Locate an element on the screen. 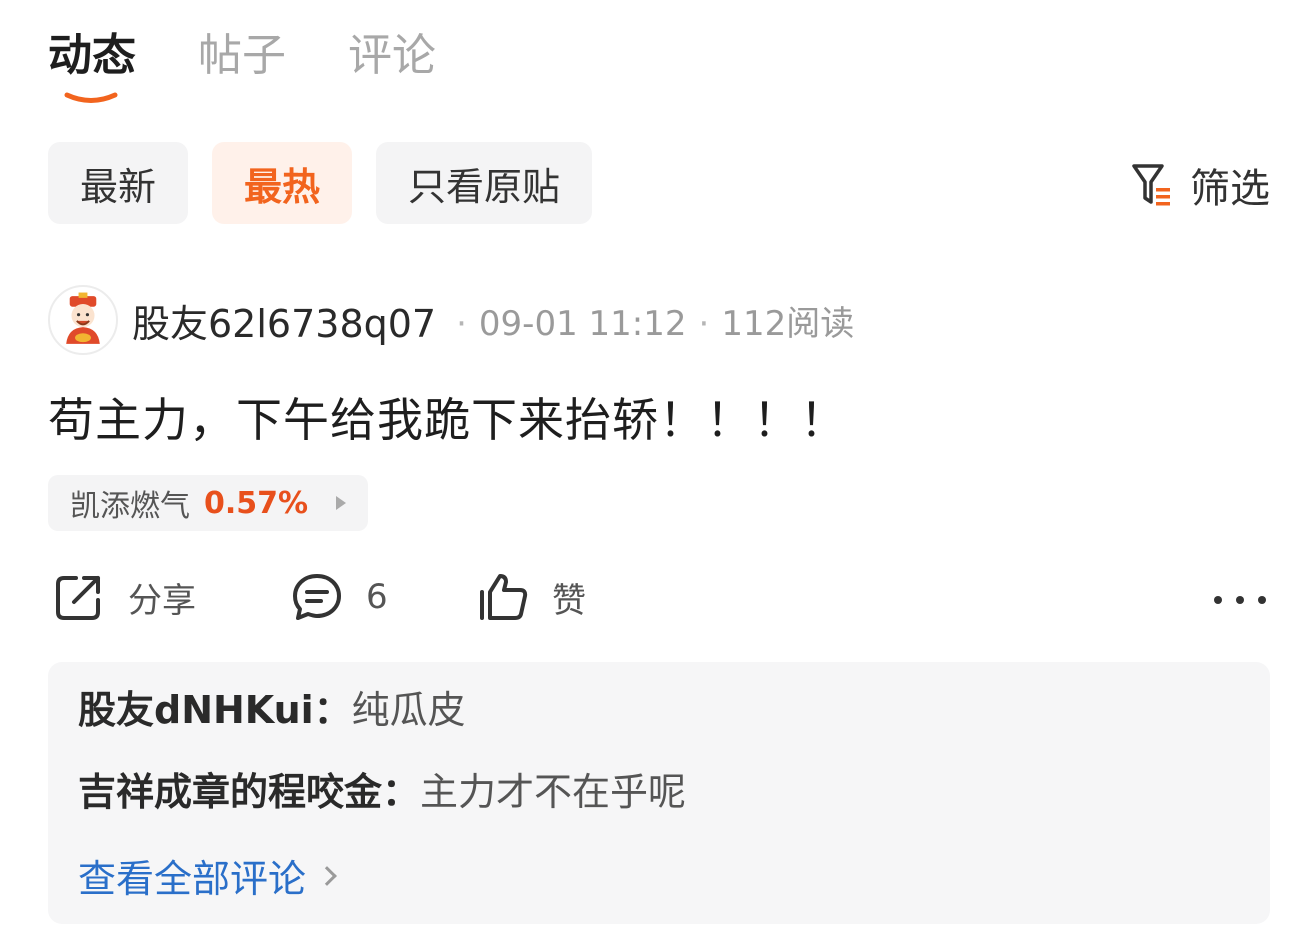 The height and width of the screenshot is (941, 1316). fortune-god-avatar-icon is located at coordinates (83, 318).